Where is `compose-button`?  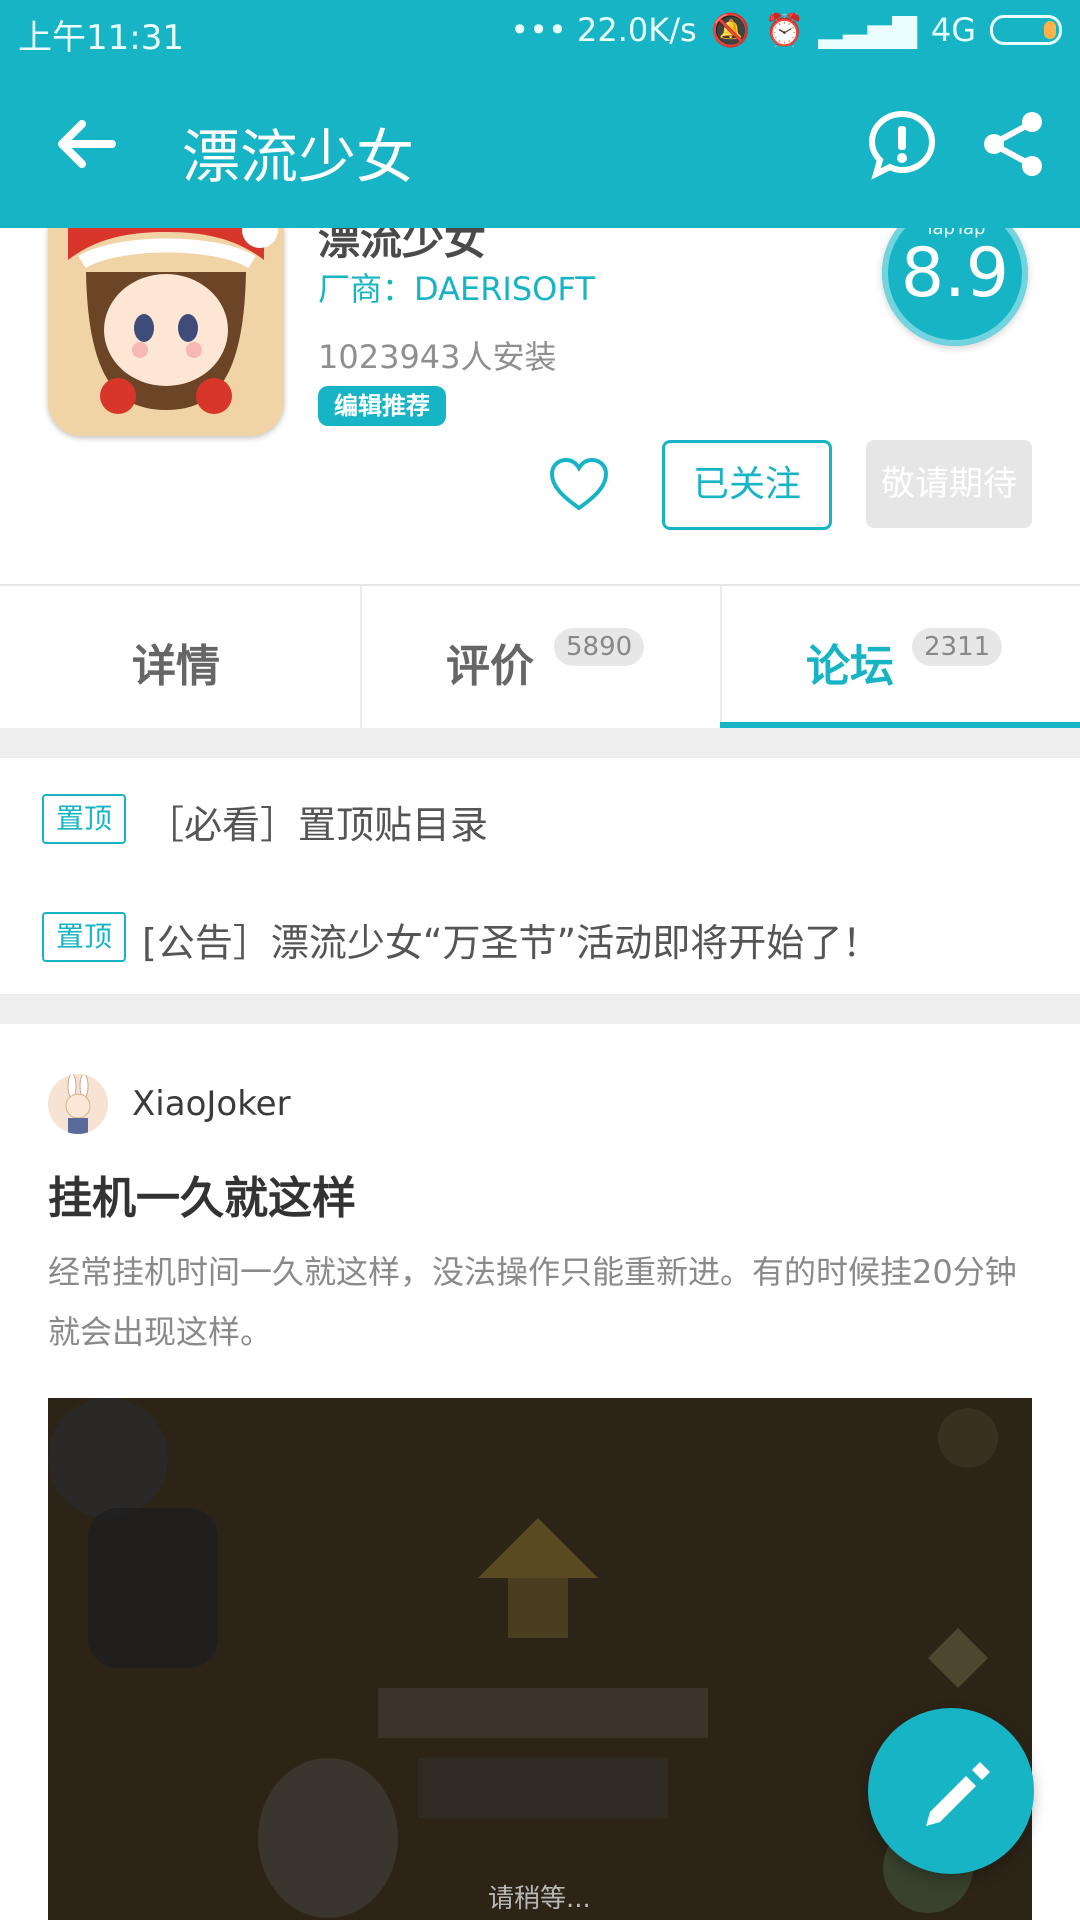 compose-button is located at coordinates (951, 1791).